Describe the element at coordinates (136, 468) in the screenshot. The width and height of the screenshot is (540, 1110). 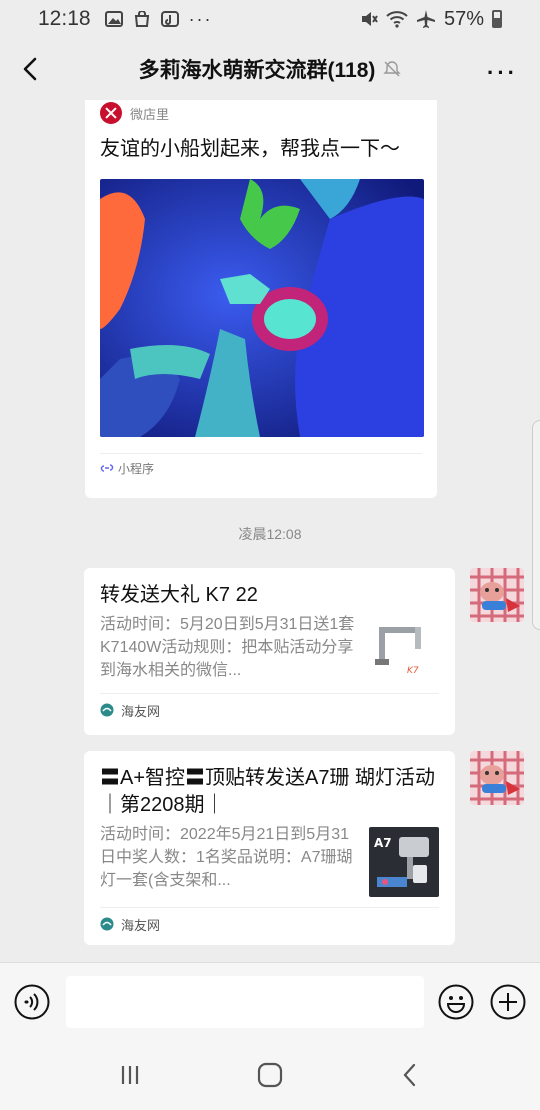
I see `mini-program-label: 小程序` at that location.